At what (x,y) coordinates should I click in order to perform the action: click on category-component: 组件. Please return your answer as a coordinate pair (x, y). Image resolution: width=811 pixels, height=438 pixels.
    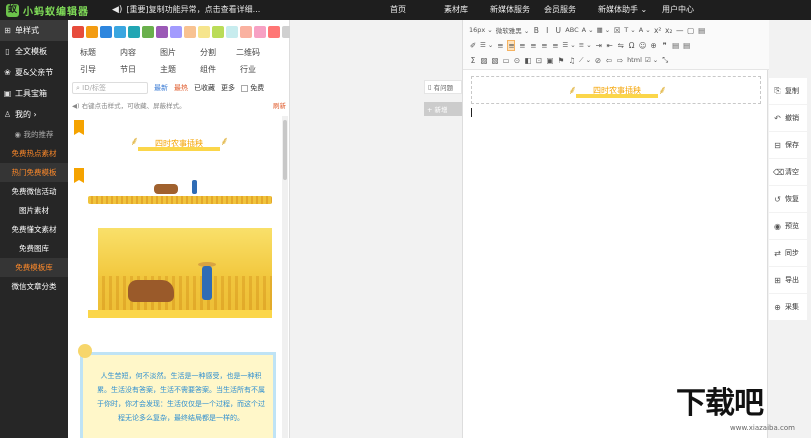
    Looking at the image, I should click on (208, 69).